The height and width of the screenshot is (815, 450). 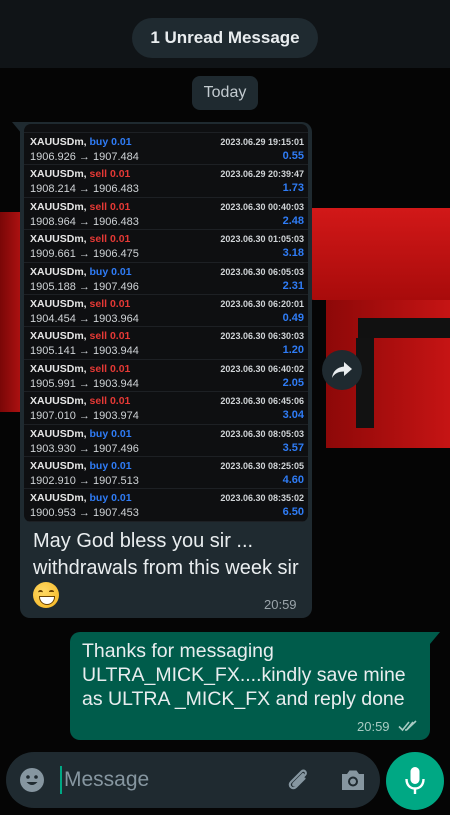 What do you see at coordinates (84, 254) in the screenshot?
I see `trade-prices: 1909.661 → 1906.475` at bounding box center [84, 254].